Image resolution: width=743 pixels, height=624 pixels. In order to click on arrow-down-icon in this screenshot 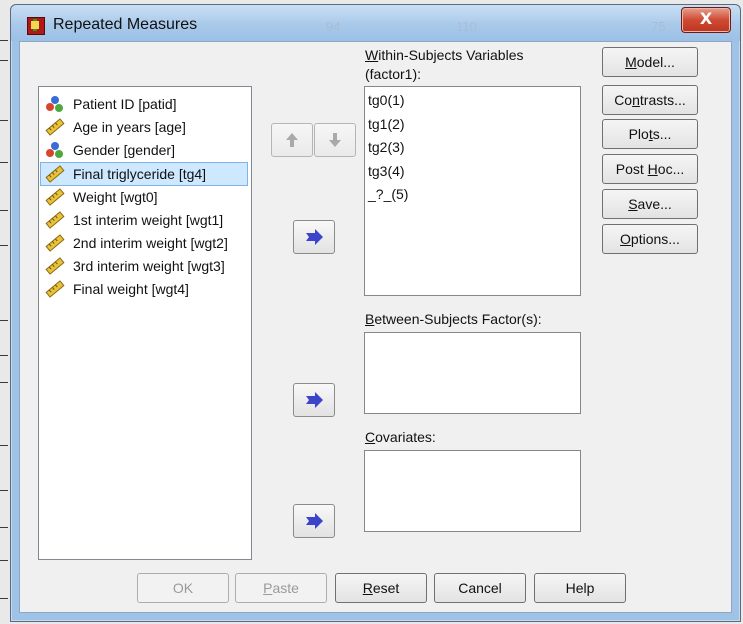, I will do `click(335, 140)`.